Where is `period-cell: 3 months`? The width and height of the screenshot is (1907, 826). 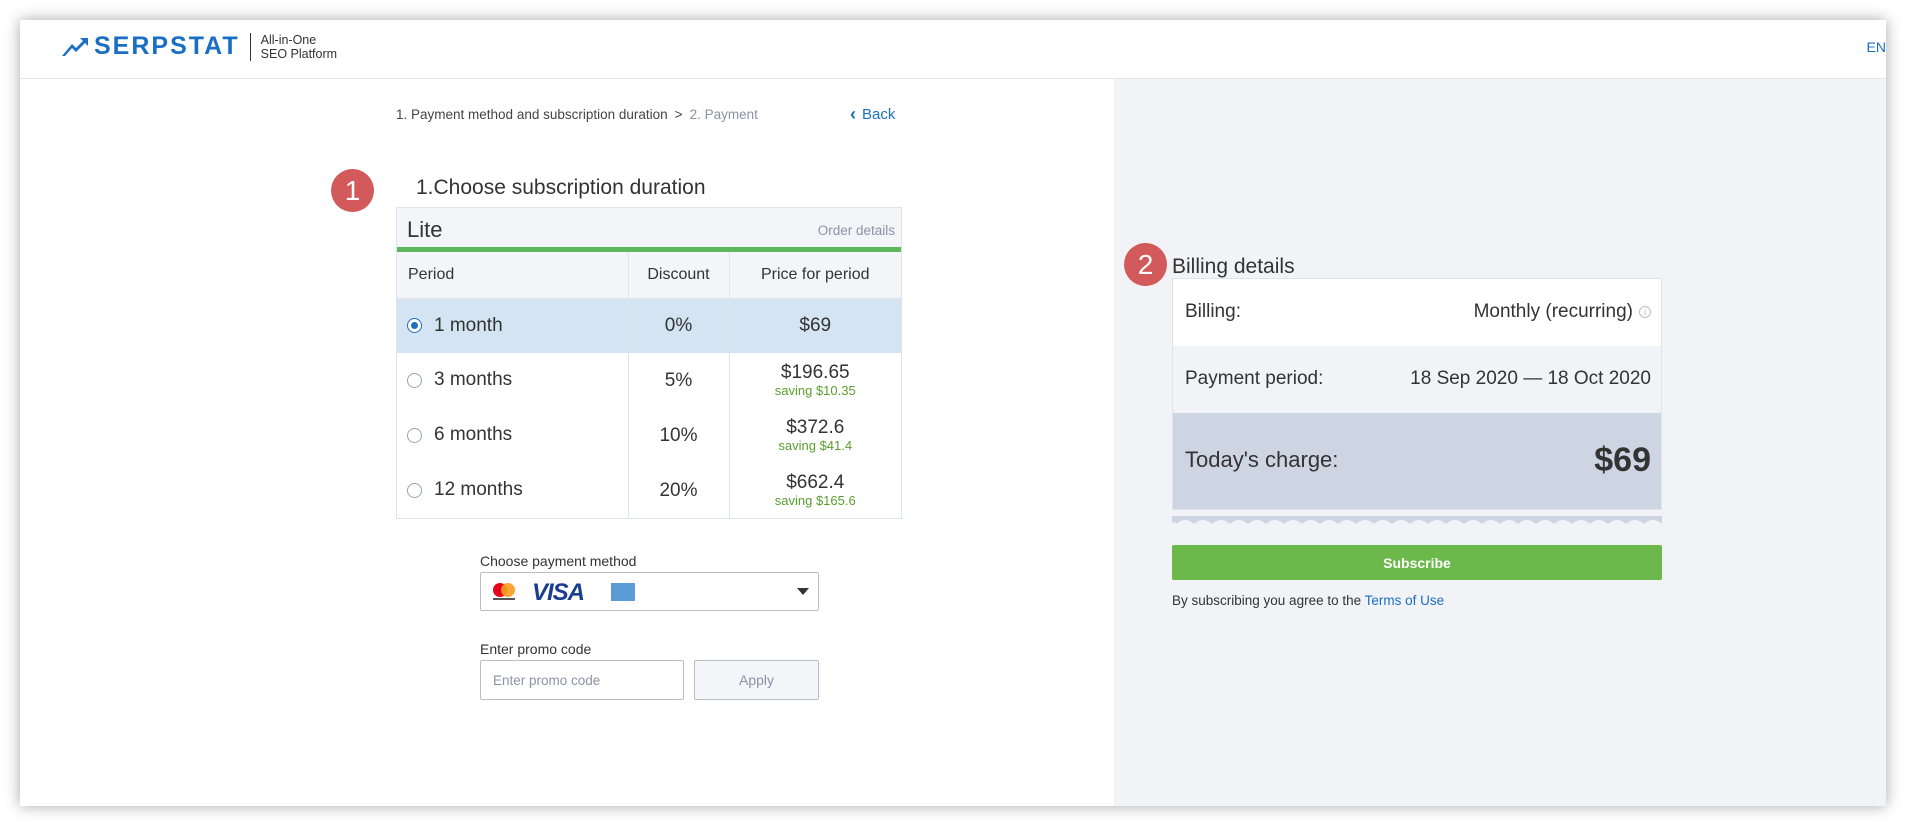
period-cell: 3 months is located at coordinates (513, 380).